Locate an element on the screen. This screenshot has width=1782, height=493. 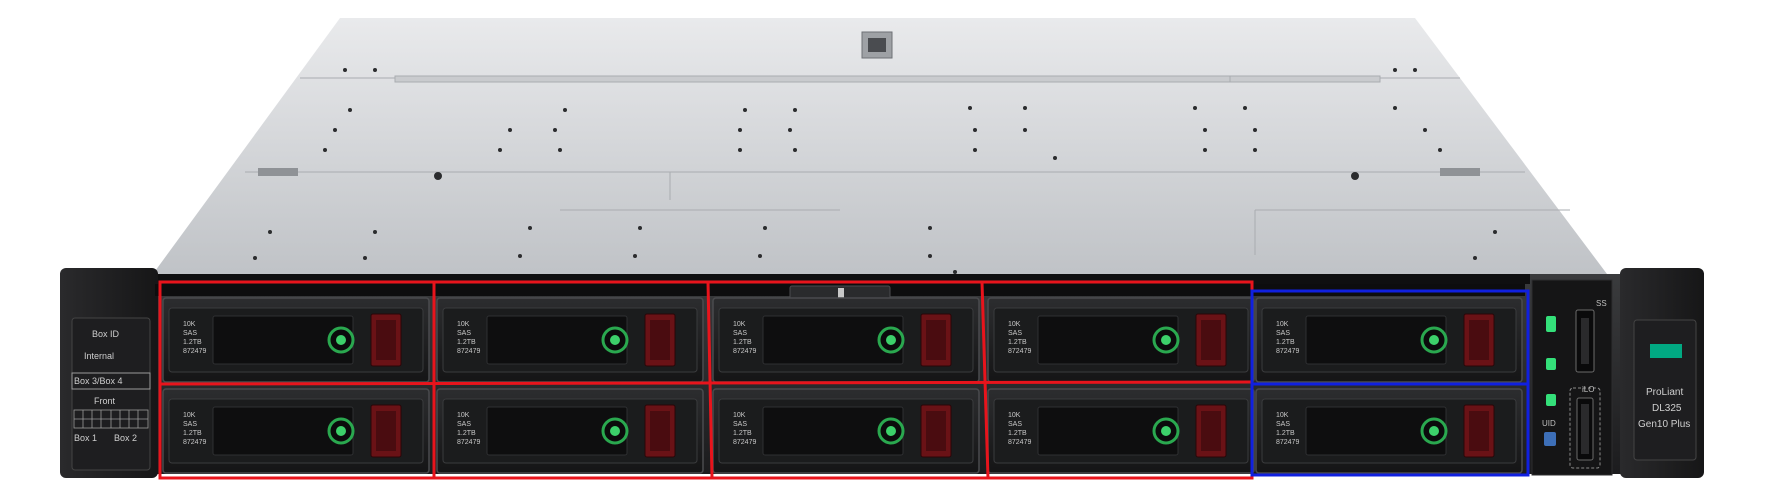
health-led is located at coordinates (1551, 364).